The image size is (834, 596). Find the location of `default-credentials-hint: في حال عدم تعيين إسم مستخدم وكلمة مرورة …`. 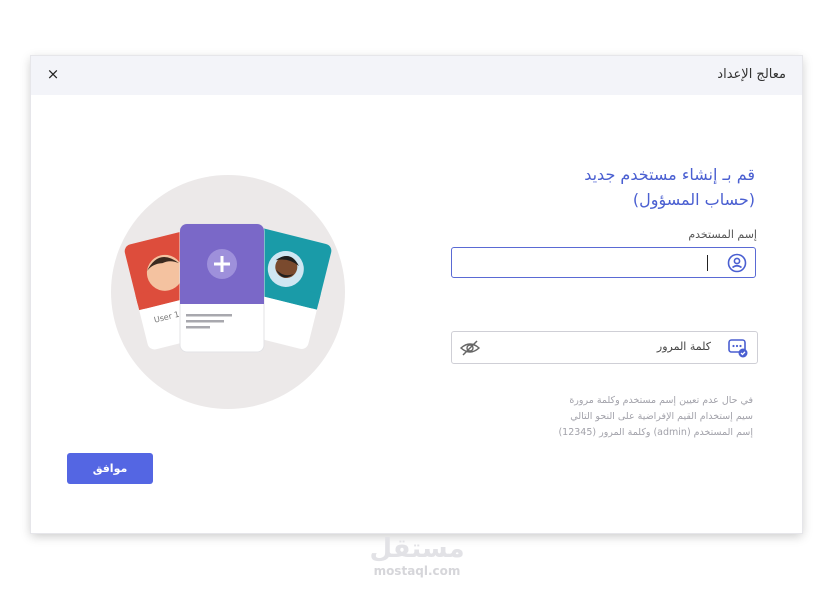

default-credentials-hint: في حال عدم تعيين إسم مستخدم وكلمة مرورة … is located at coordinates (588, 417).